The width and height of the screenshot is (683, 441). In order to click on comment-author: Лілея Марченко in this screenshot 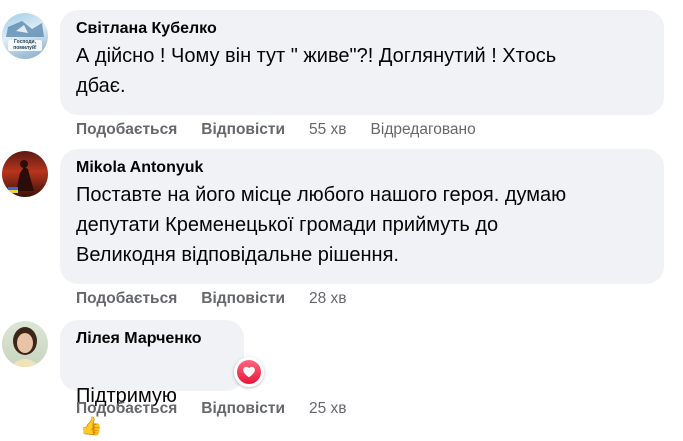, I will do `click(152, 339)`.